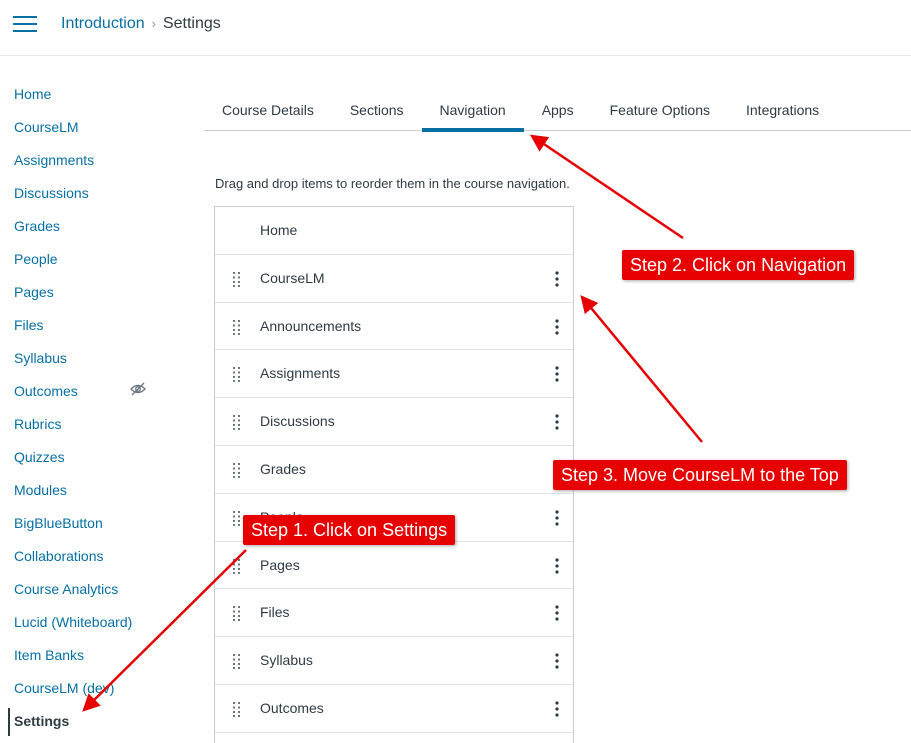 Image resolution: width=911 pixels, height=743 pixels. I want to click on nav-item-courselm: CourseLM, so click(394, 279).